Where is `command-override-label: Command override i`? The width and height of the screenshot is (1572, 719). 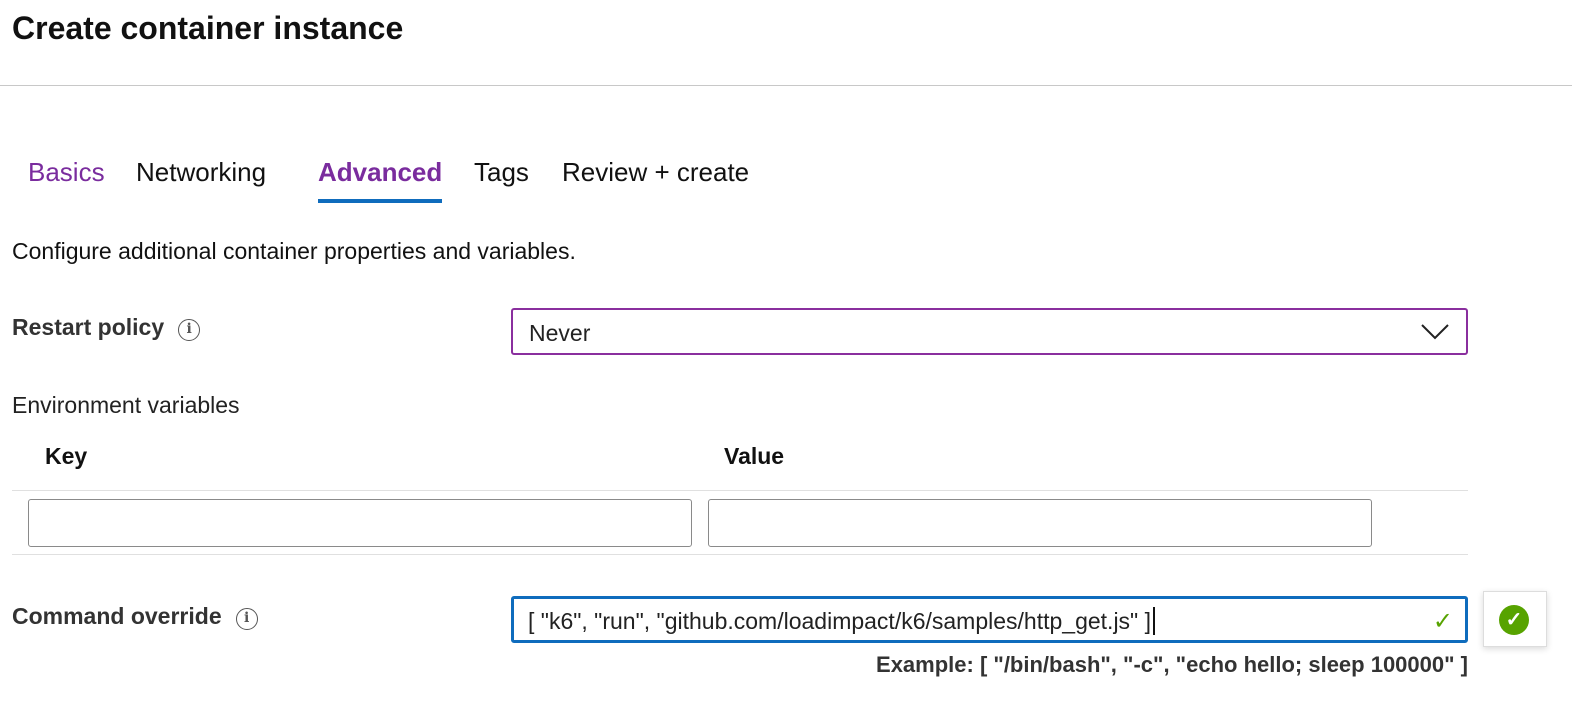 command-override-label: Command override i is located at coordinates (135, 616).